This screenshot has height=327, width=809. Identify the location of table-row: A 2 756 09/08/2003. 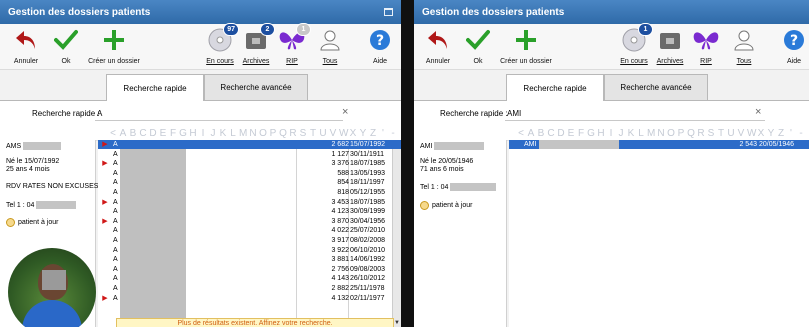
(249, 269).